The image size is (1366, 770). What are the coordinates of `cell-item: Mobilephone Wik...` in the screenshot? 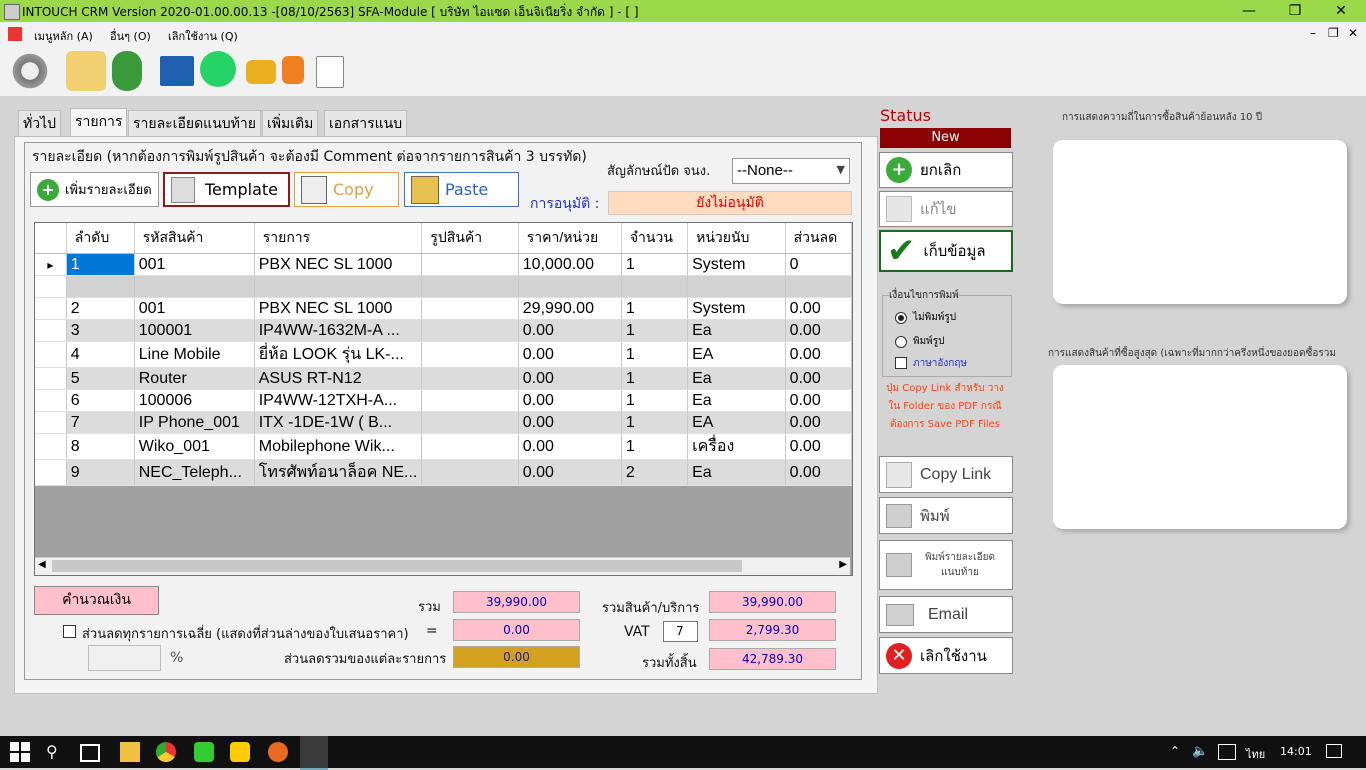 It's located at (338, 446).